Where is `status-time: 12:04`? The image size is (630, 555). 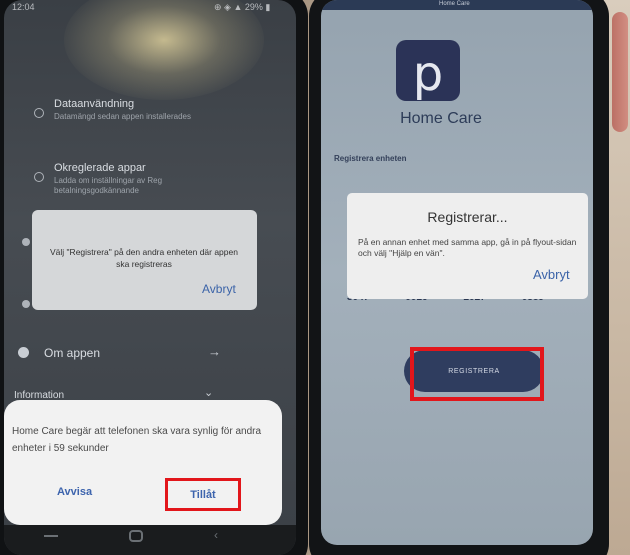
status-time: 12:04 is located at coordinates (23, 7).